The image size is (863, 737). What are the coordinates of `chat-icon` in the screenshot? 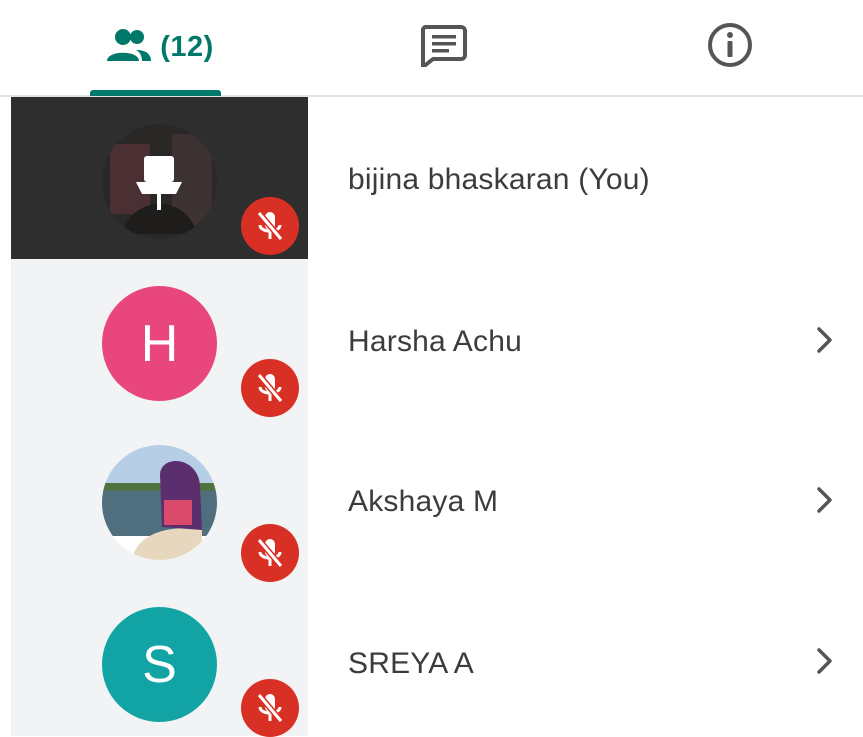 It's located at (443, 47).